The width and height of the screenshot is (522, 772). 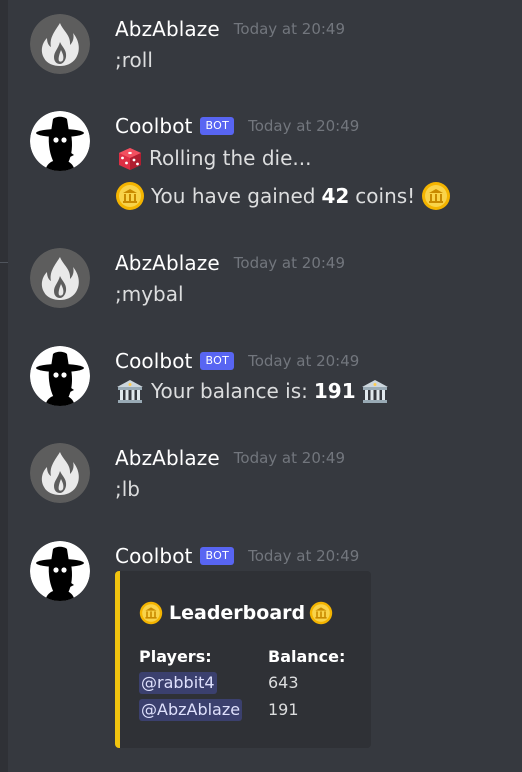 I want to click on die-icon, so click(x=130, y=158).